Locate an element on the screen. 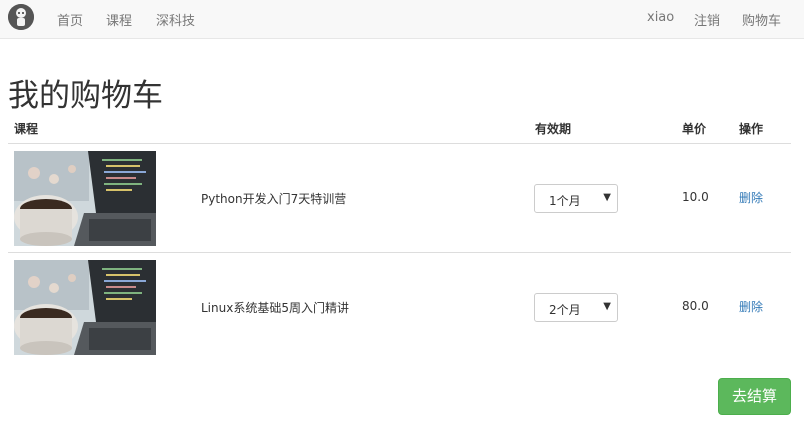  nav-username-link: xiao is located at coordinates (660, 17).